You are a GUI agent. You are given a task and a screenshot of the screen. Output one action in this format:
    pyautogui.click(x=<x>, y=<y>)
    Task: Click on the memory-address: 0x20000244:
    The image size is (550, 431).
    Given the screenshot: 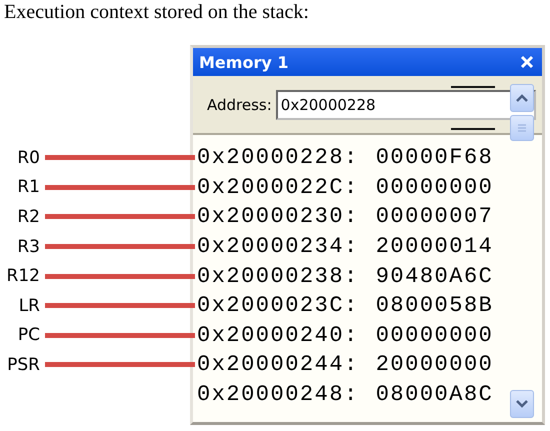 What is the action you would take?
    pyautogui.click(x=278, y=365)
    